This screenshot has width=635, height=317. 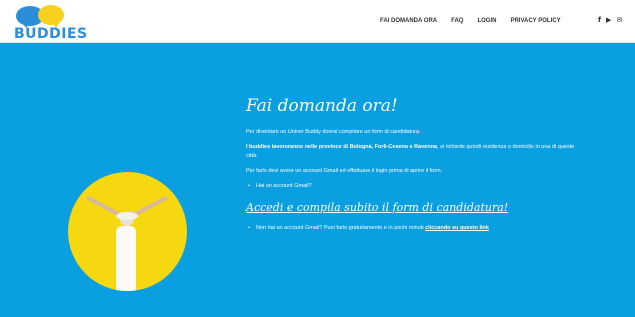 I want to click on hero-image, so click(x=127, y=231).